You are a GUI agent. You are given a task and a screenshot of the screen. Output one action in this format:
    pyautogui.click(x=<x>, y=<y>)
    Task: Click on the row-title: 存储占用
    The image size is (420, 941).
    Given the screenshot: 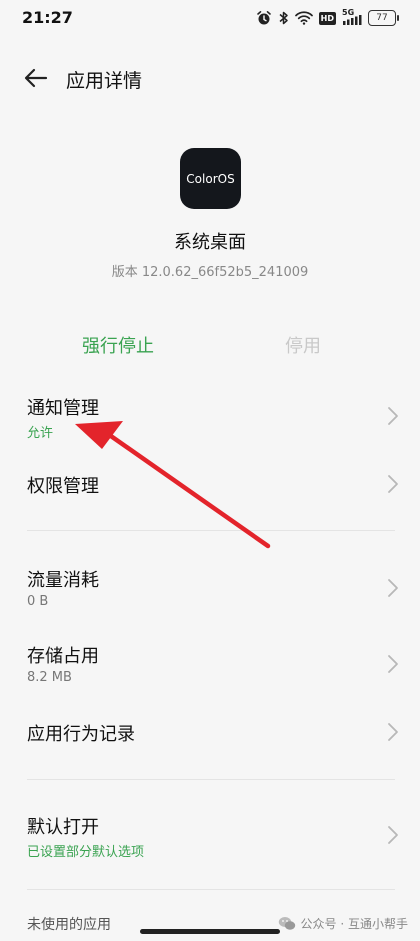 What is the action you would take?
    pyautogui.click(x=63, y=656)
    